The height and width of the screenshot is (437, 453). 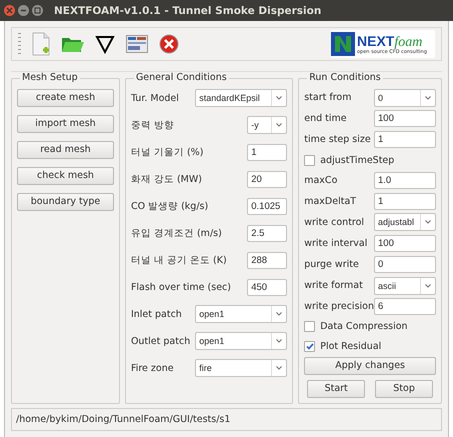 I want to click on input-field: 0, so click(x=405, y=265).